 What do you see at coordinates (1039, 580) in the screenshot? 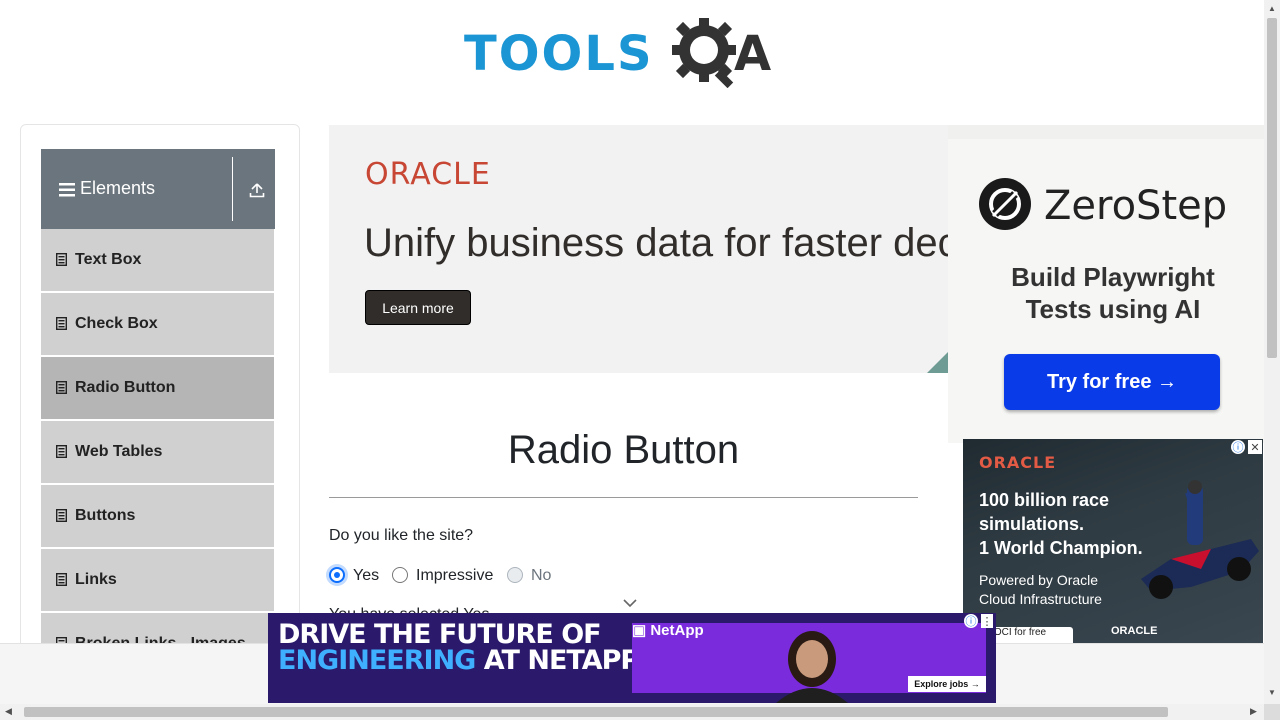
I see `ad-powered-line-1: Powered by Oracle` at bounding box center [1039, 580].